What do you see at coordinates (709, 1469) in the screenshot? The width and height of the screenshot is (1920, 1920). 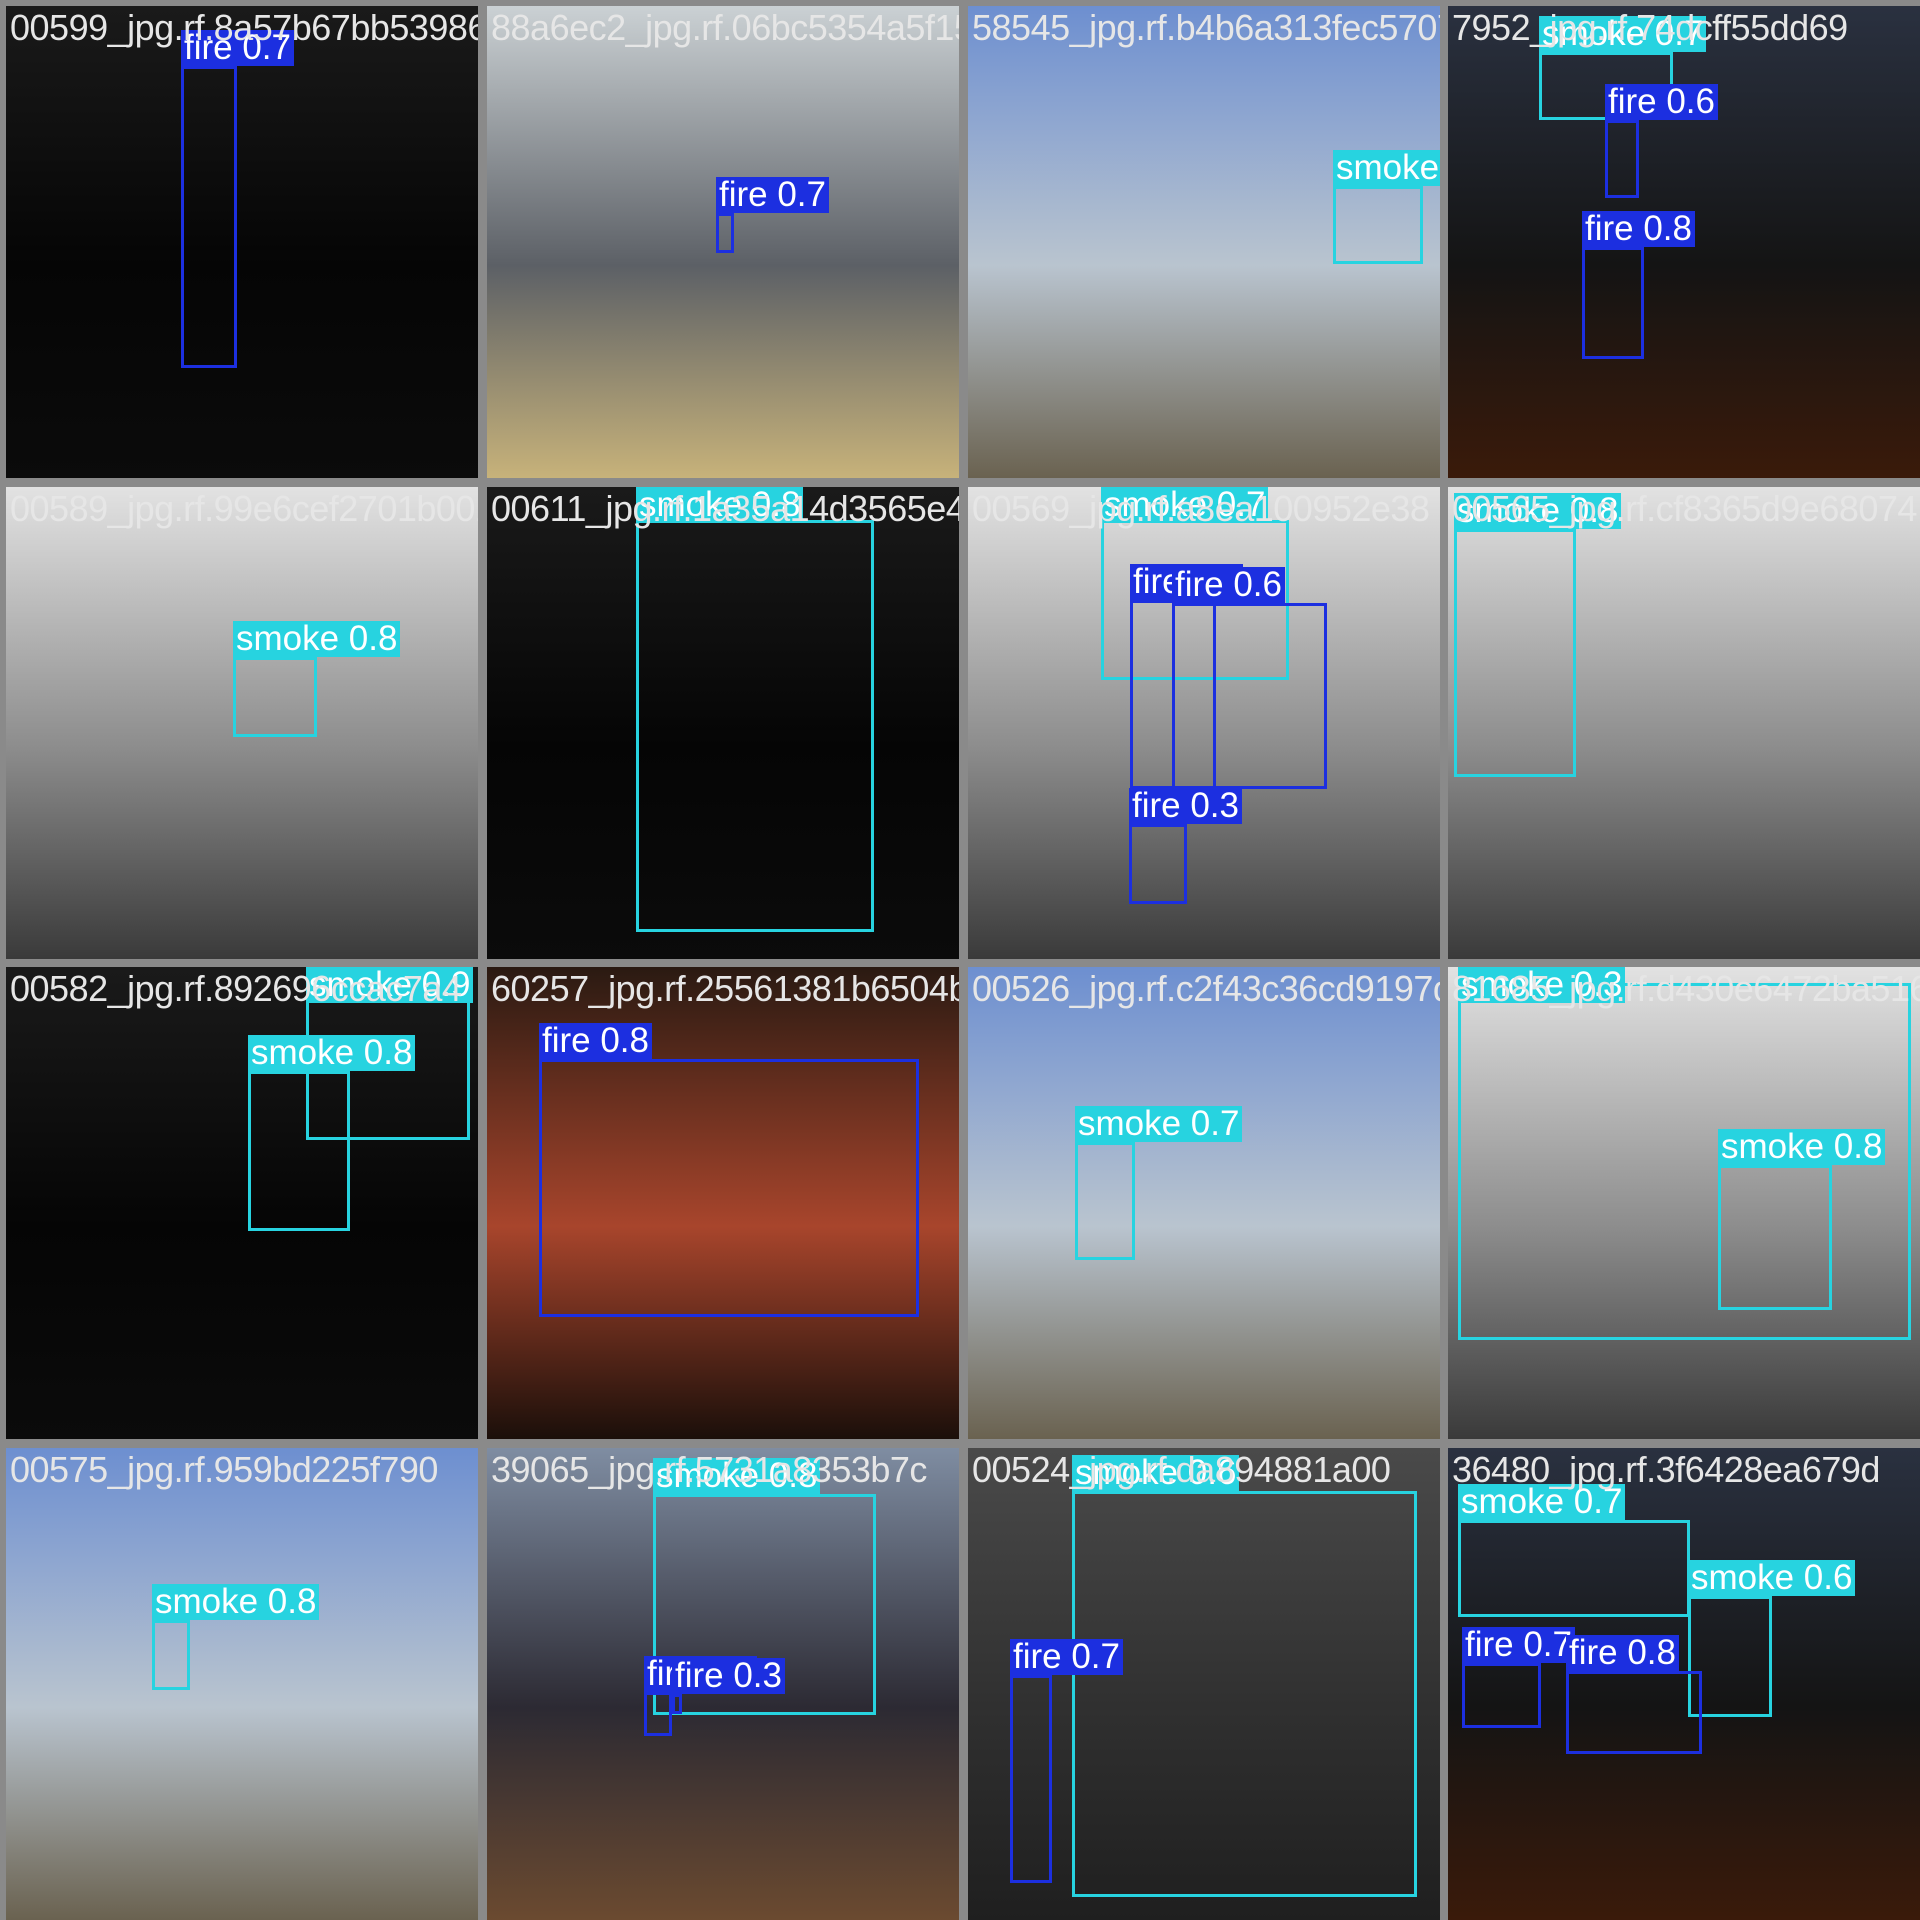 I see `image-filename: 39065_jpg.rf.5731a8353b7c` at bounding box center [709, 1469].